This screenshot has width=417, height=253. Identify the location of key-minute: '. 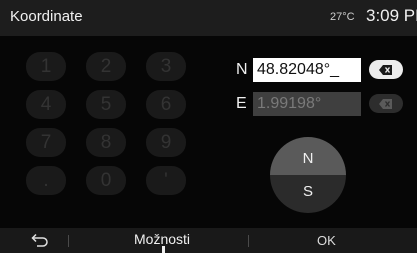
(166, 180).